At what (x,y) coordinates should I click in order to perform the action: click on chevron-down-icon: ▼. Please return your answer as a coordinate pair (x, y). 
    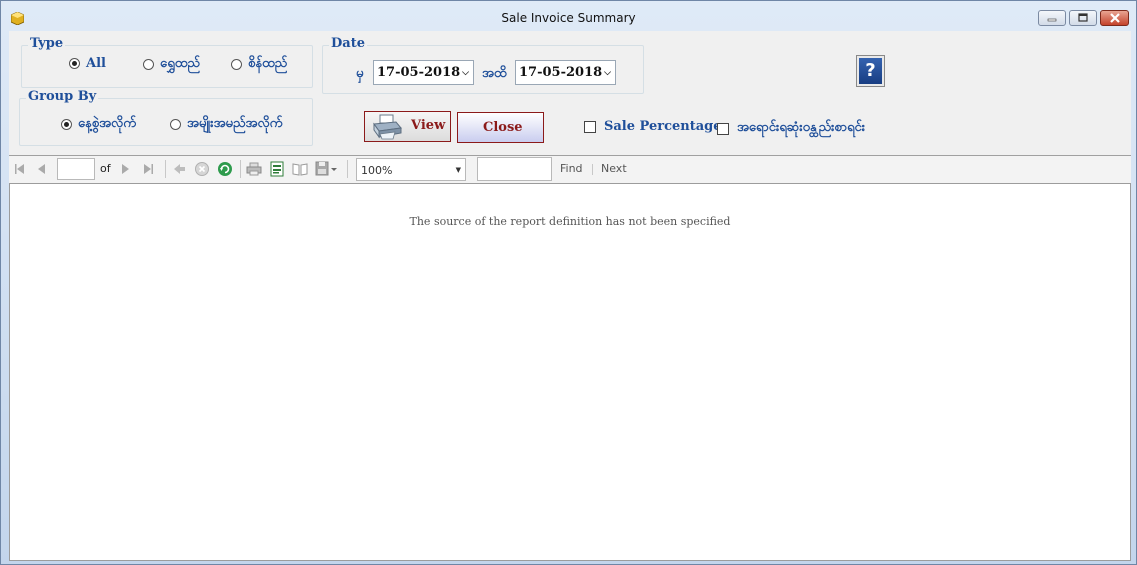
    Looking at the image, I should click on (458, 170).